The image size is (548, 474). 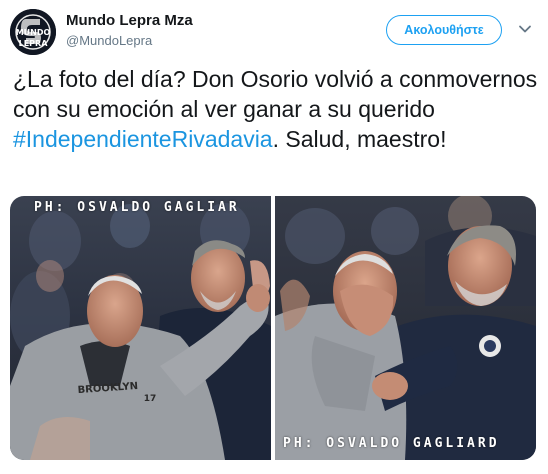 I want to click on photo-credit-right: PH: OSVALDO GAGLIARD, so click(x=391, y=443).